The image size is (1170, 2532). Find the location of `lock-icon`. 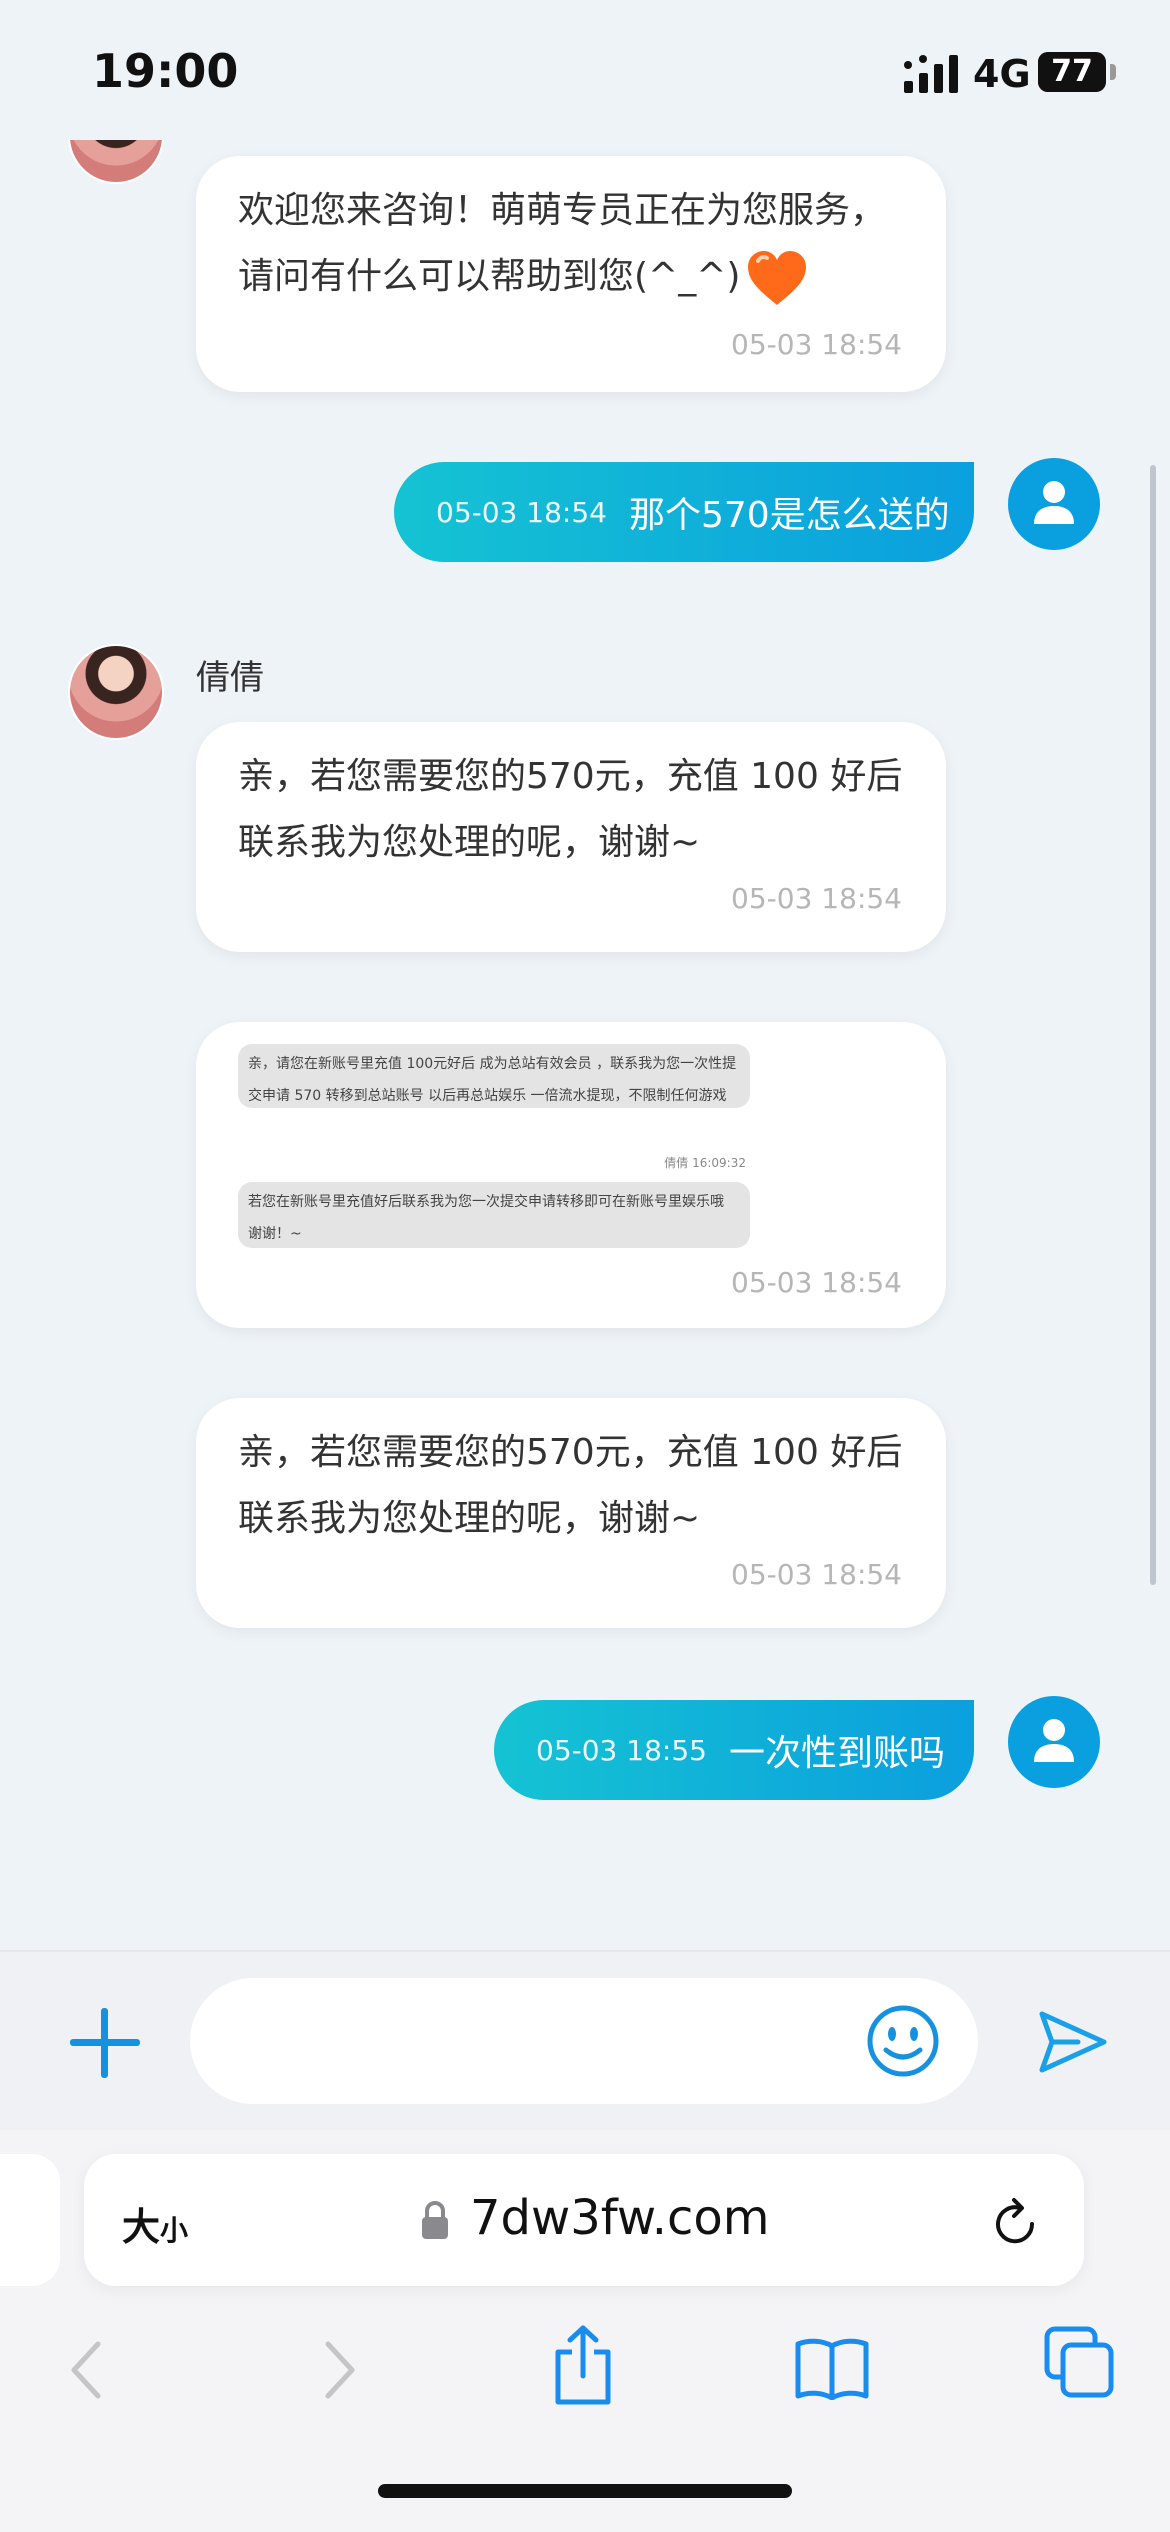

lock-icon is located at coordinates (435, 2220).